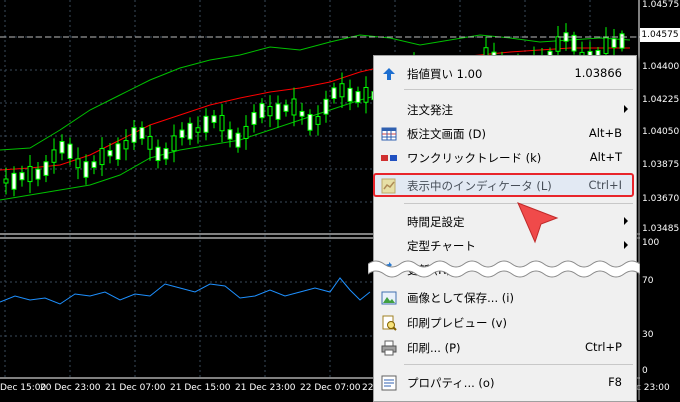 The height and width of the screenshot is (402, 680). What do you see at coordinates (460, 298) in the screenshot?
I see `menu-item-label: 画像として保存... (i)` at bounding box center [460, 298].